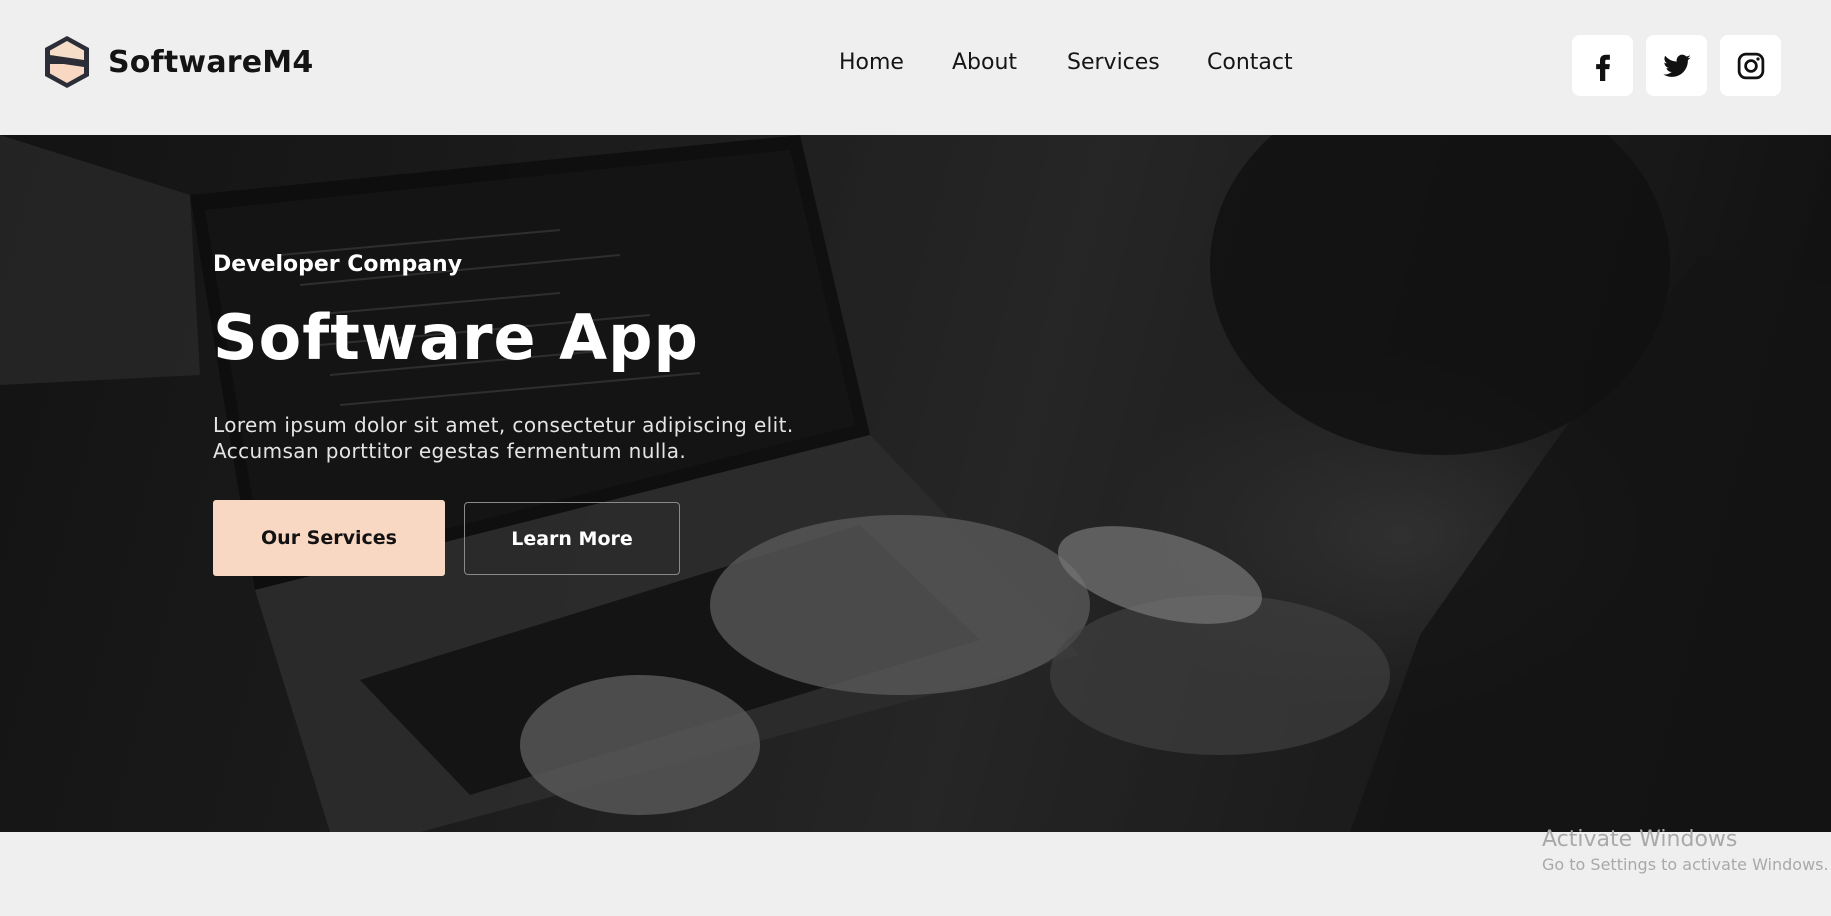  I want to click on nav-about: About, so click(984, 62).